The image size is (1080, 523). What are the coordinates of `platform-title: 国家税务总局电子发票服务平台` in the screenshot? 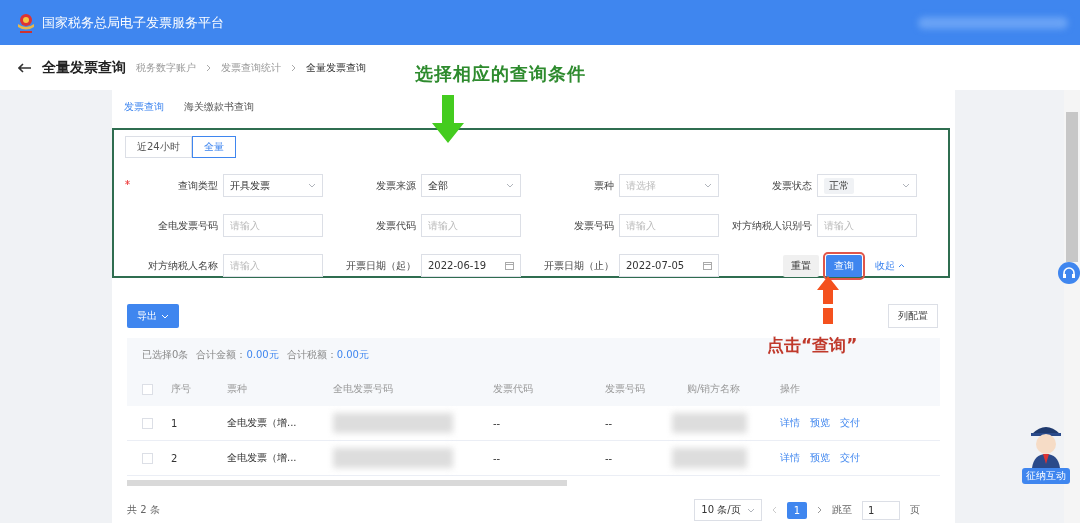 It's located at (133, 22).